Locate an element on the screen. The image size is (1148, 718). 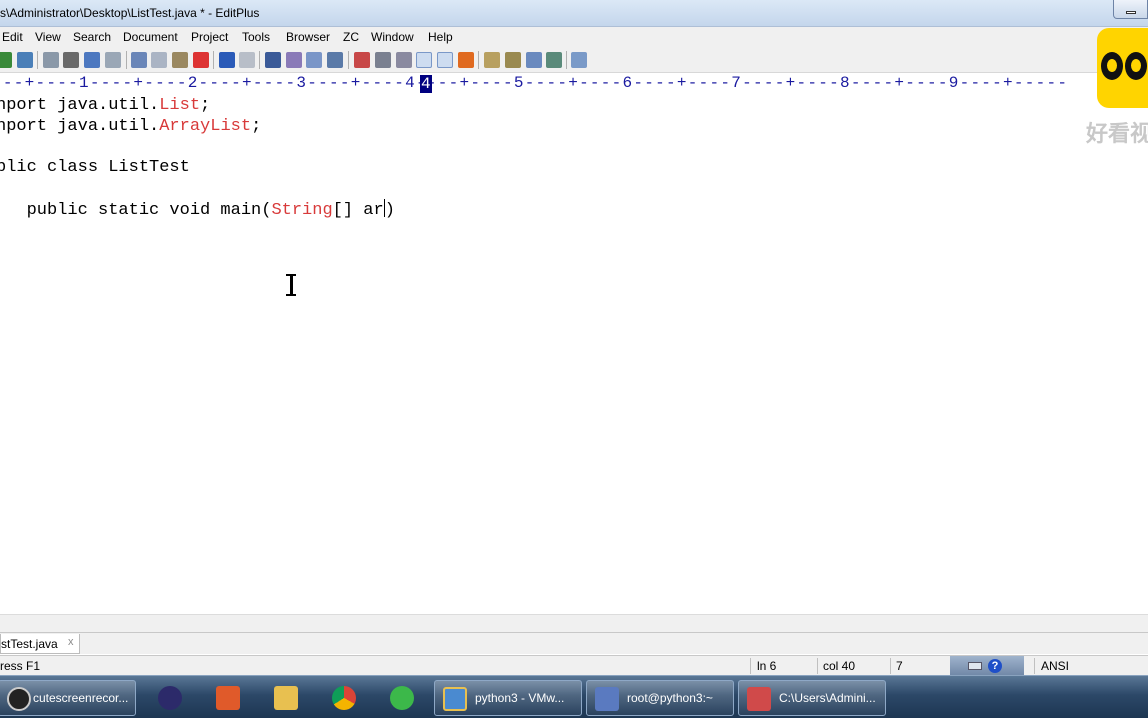
green-refresh-icon is located at coordinates (402, 698).